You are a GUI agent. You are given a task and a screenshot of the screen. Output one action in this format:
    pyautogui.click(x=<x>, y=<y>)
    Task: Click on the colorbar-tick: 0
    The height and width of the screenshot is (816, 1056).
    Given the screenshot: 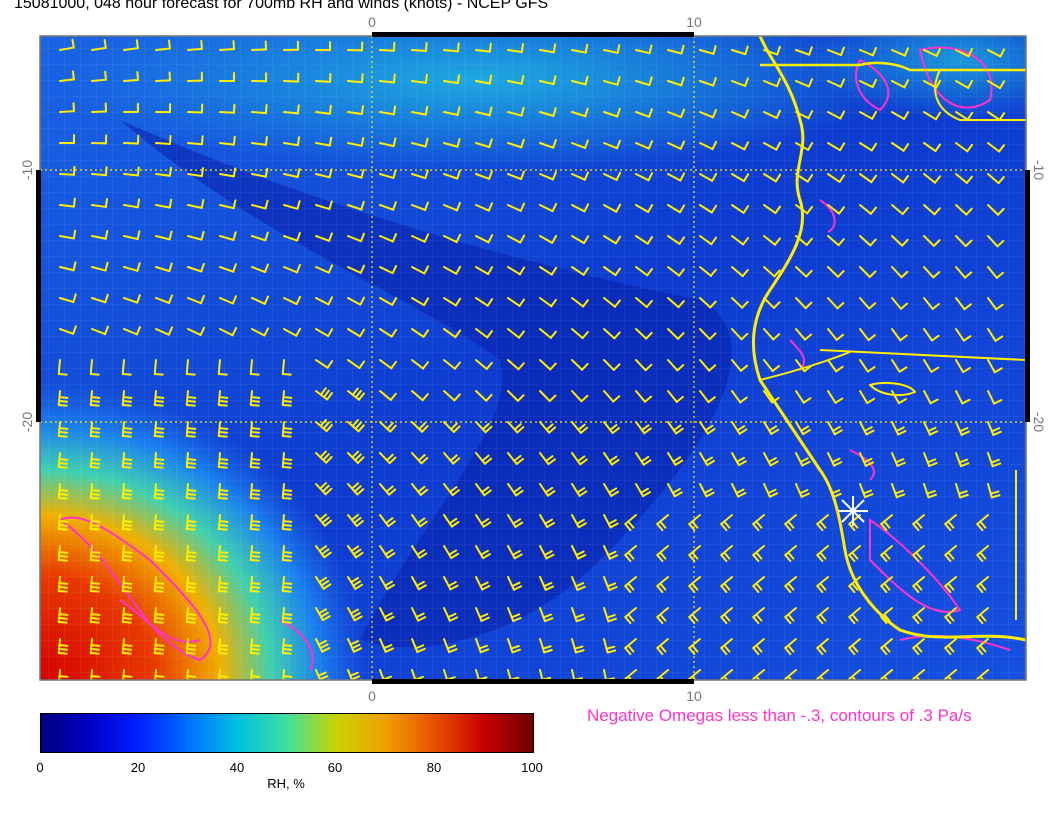 What is the action you would take?
    pyautogui.click(x=40, y=767)
    